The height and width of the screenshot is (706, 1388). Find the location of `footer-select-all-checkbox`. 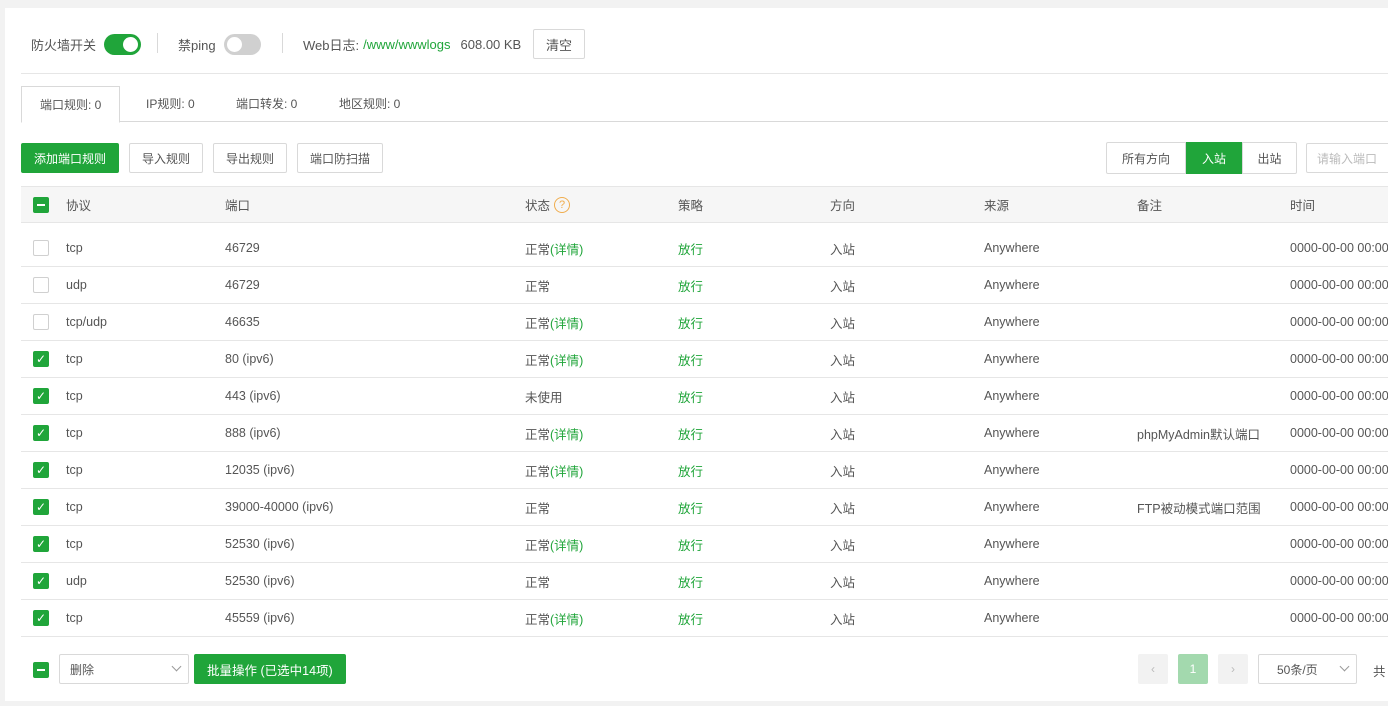

footer-select-all-checkbox is located at coordinates (41, 670).